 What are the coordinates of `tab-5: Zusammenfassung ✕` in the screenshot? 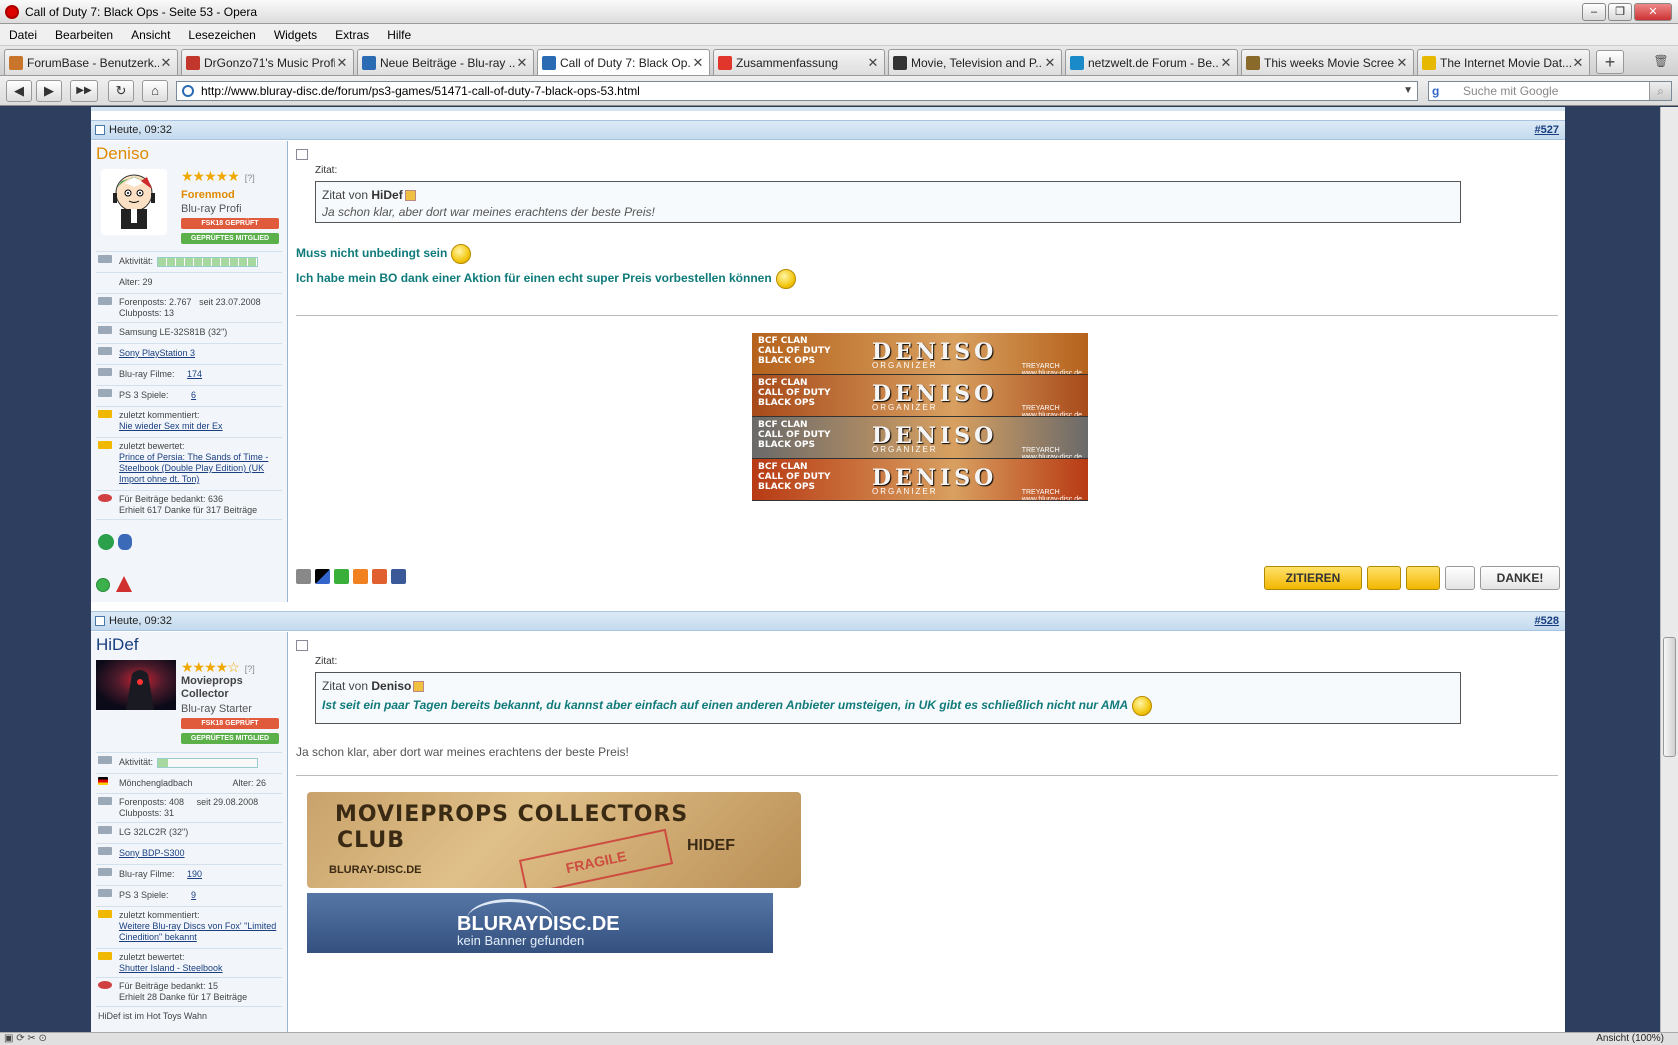 It's located at (799, 62).